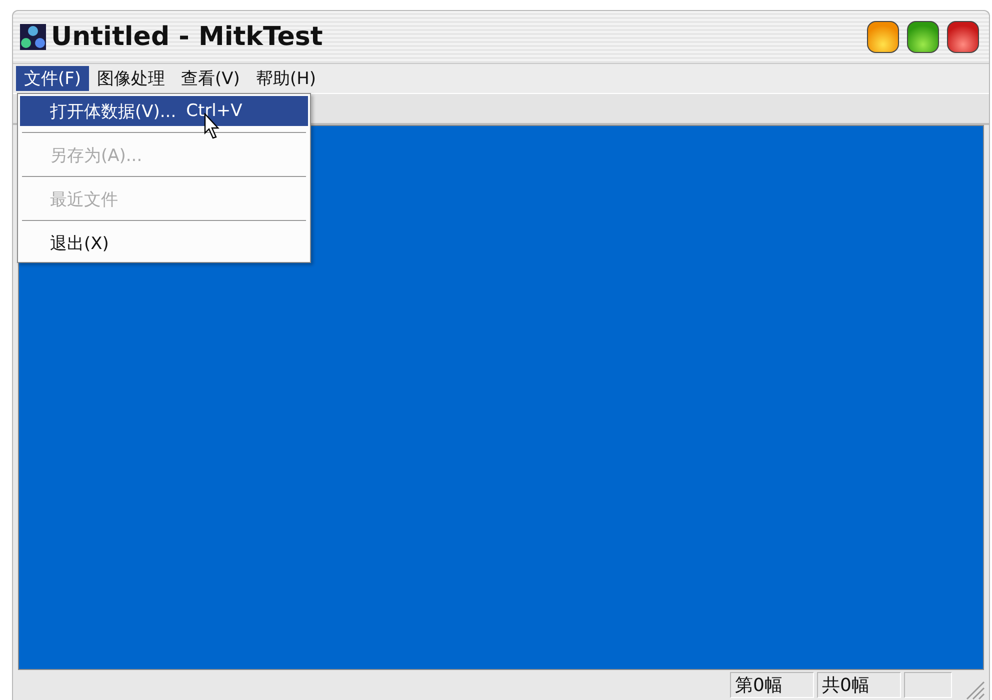 This screenshot has width=992, height=700. What do you see at coordinates (859, 685) in the screenshot?
I see `status-pane: 共0幅` at bounding box center [859, 685].